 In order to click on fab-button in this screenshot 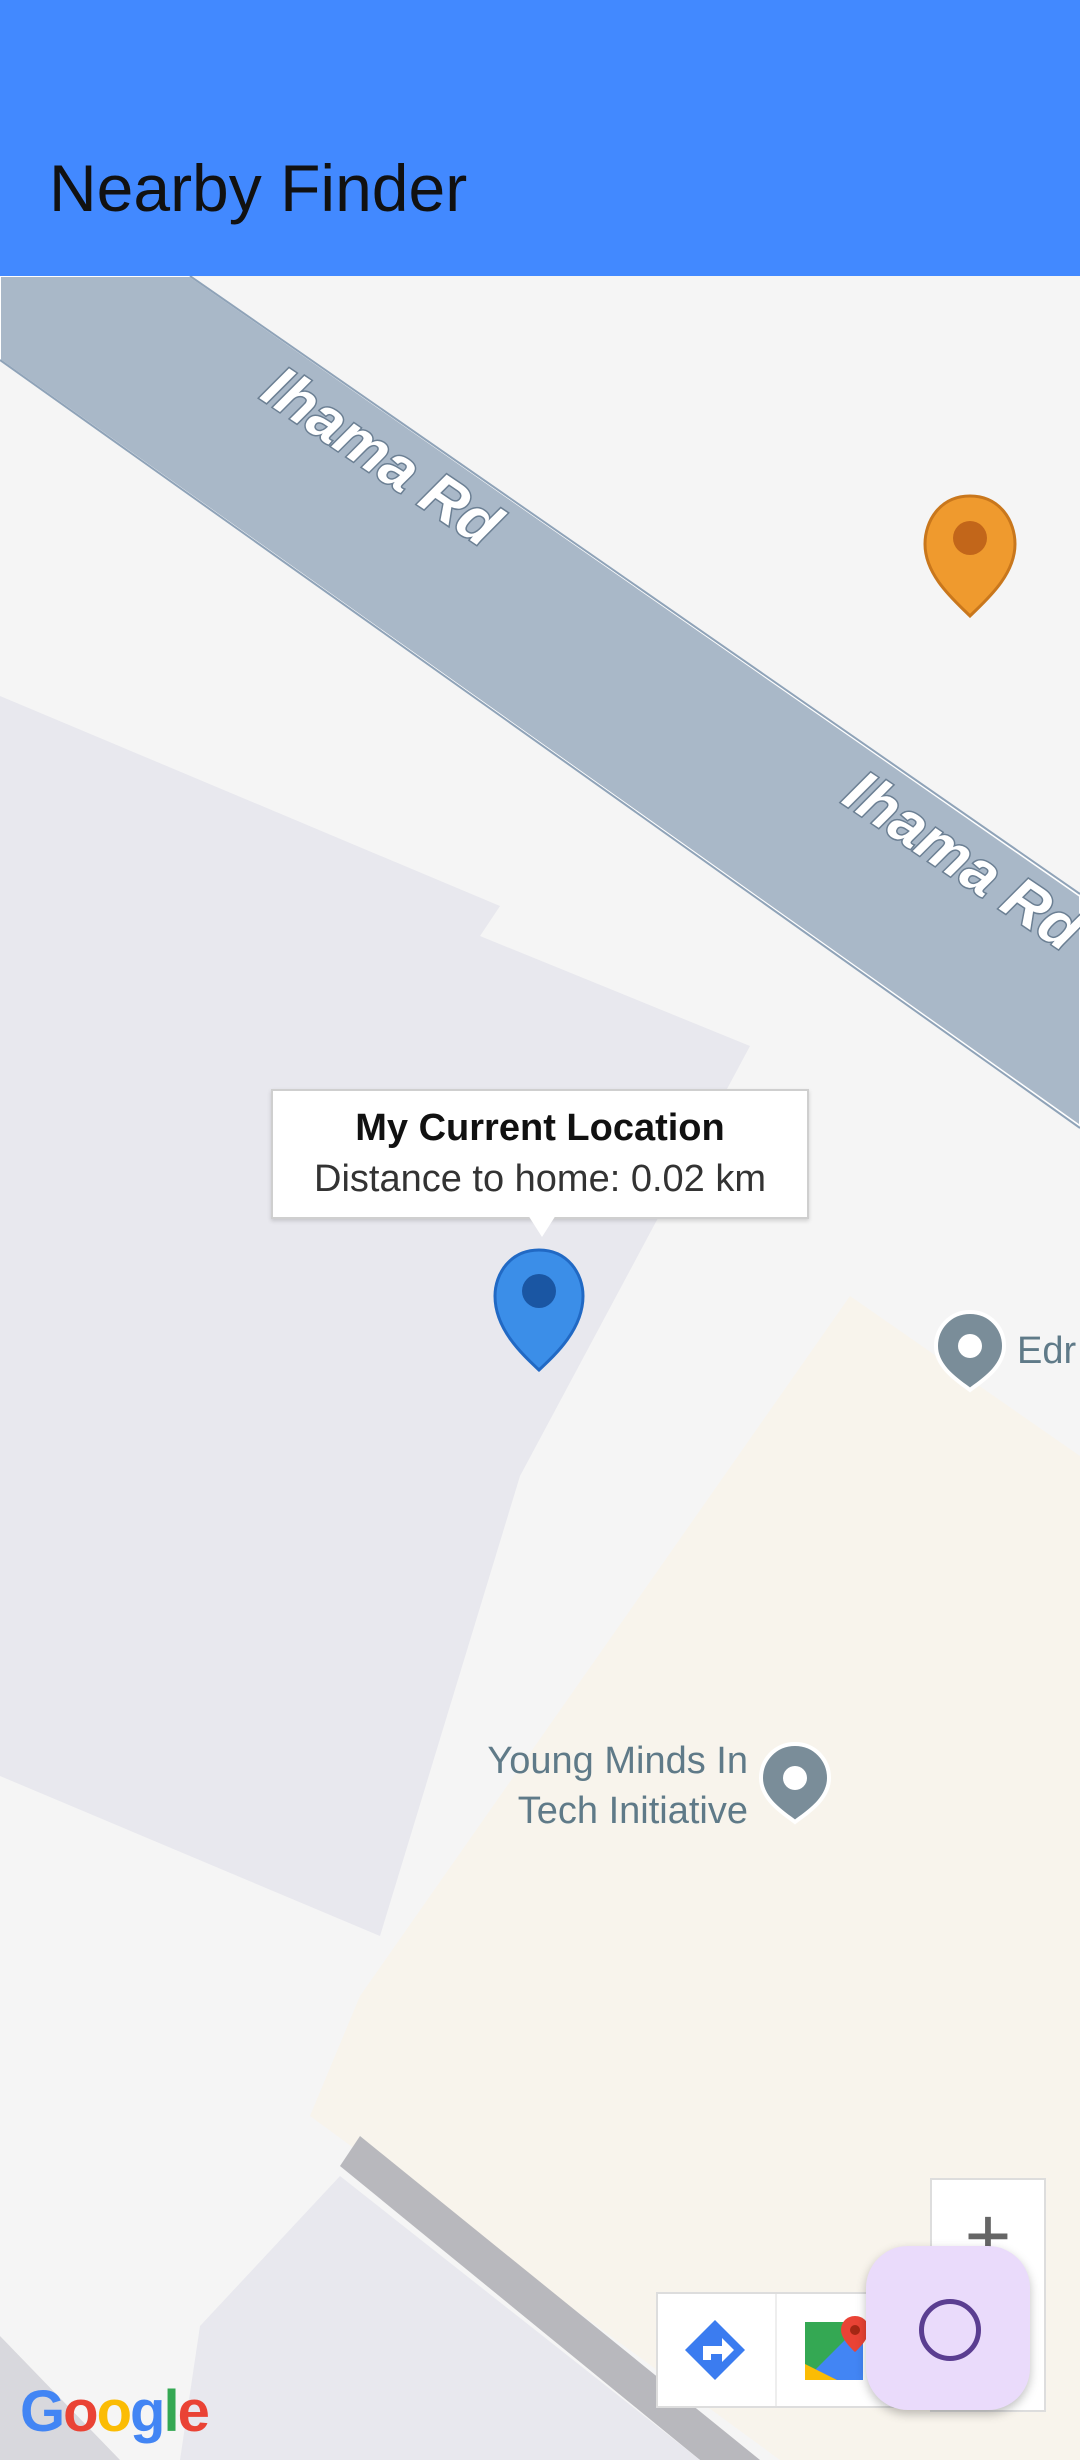, I will do `click(948, 2328)`.